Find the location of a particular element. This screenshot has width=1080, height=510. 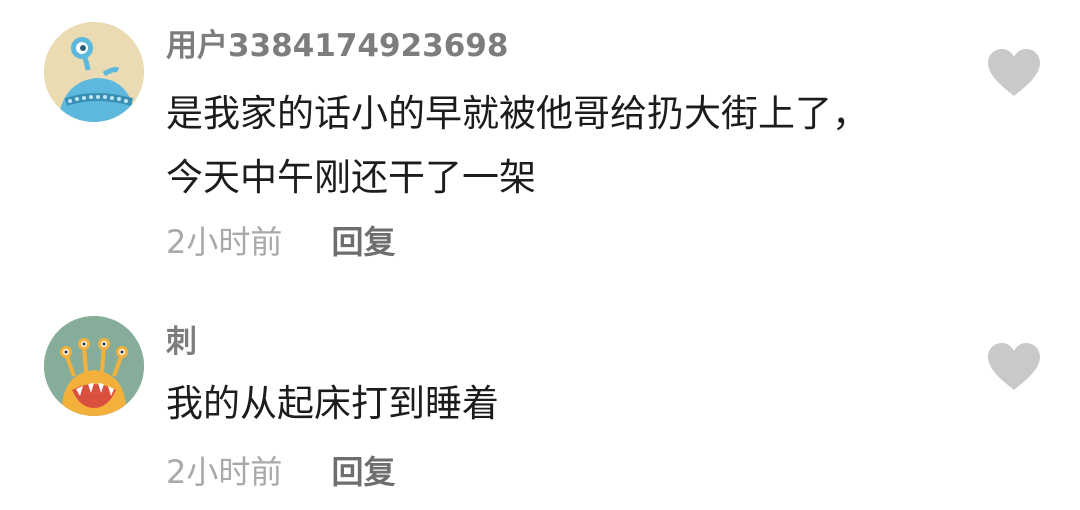

username: 用户3384174923698 is located at coordinates (337, 46).